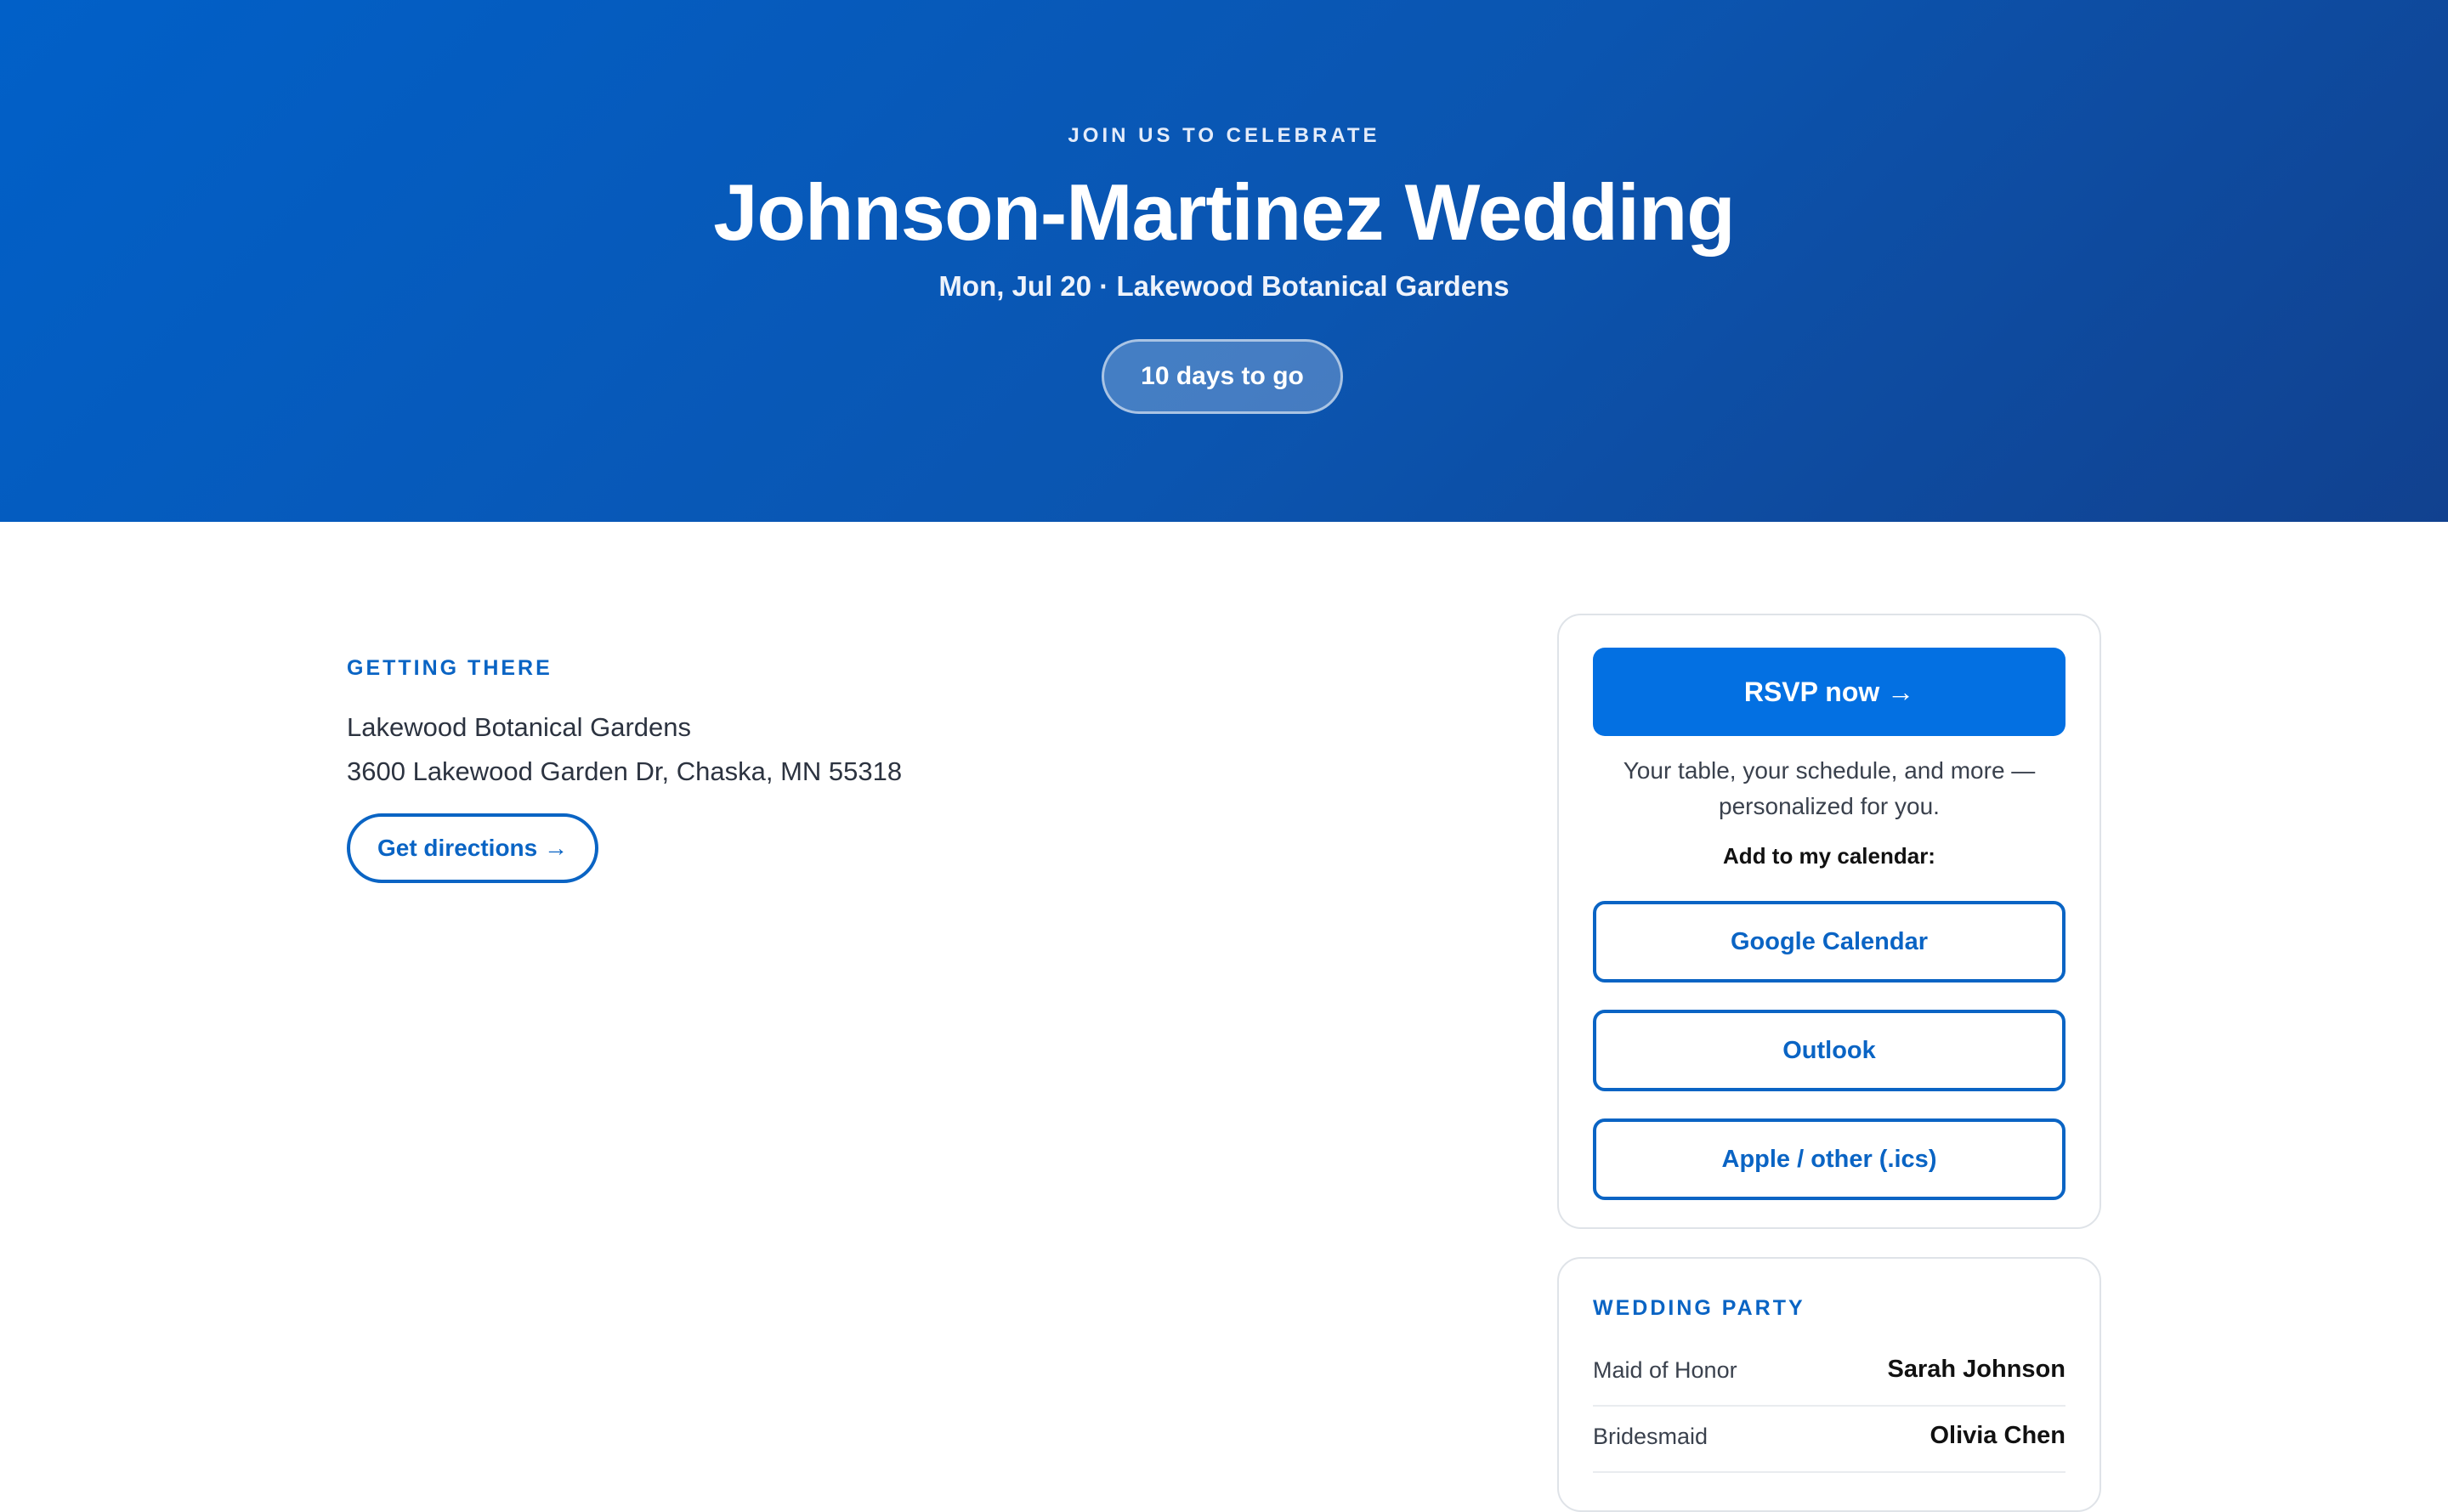 Image resolution: width=2448 pixels, height=1512 pixels. Describe the element at coordinates (1699, 1308) in the screenshot. I see `wedding-party-heading: WEDDING PARTY` at that location.